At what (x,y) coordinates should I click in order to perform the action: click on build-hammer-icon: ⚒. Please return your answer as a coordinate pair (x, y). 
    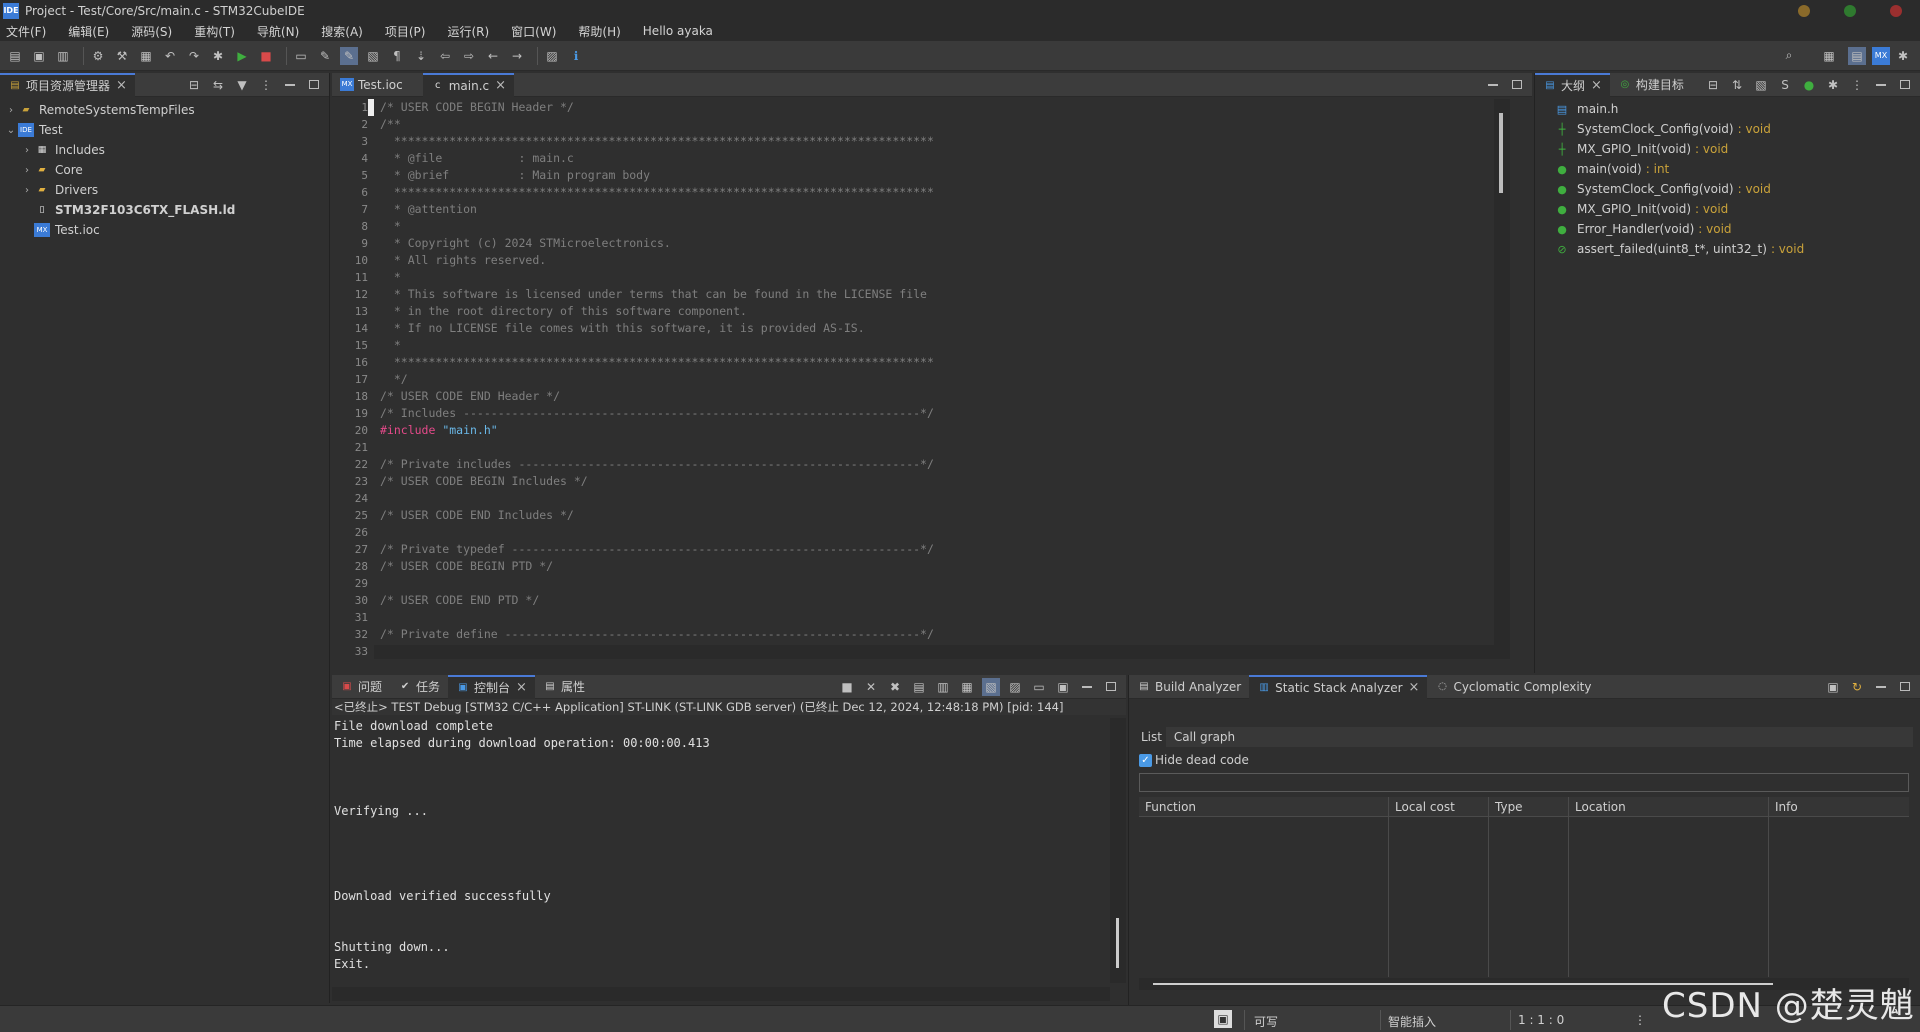
    Looking at the image, I should click on (122, 56).